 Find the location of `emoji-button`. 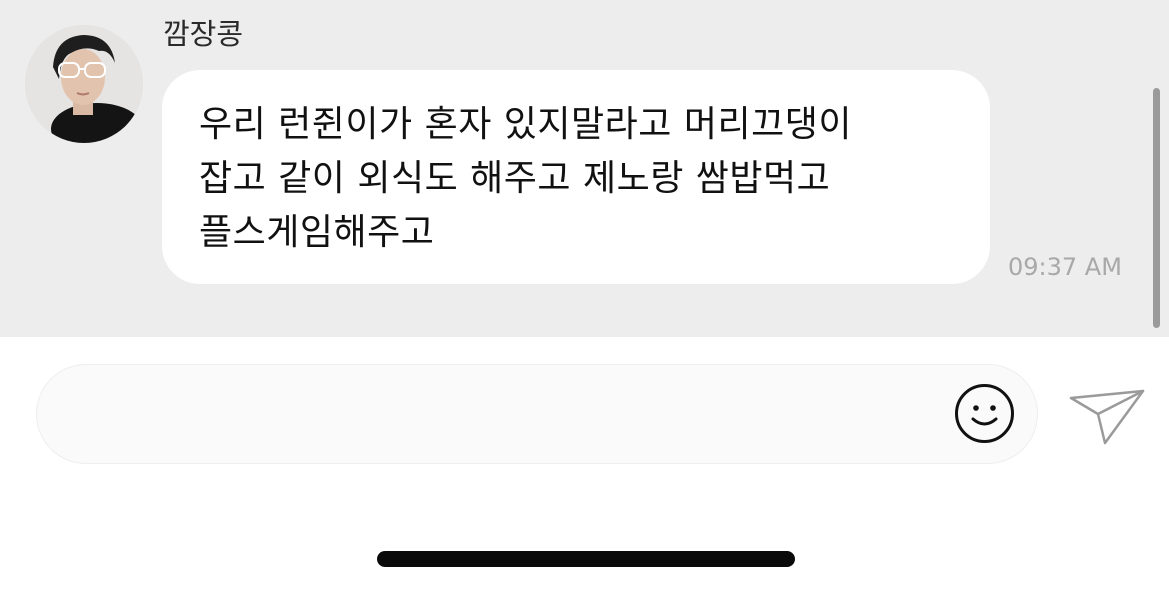

emoji-button is located at coordinates (984, 413).